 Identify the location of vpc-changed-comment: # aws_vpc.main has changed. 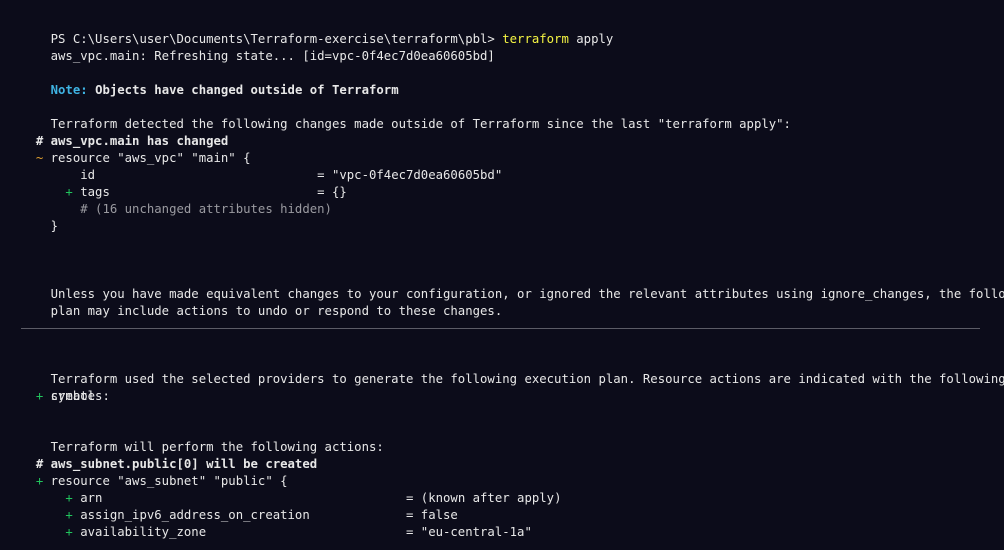
(125, 141).